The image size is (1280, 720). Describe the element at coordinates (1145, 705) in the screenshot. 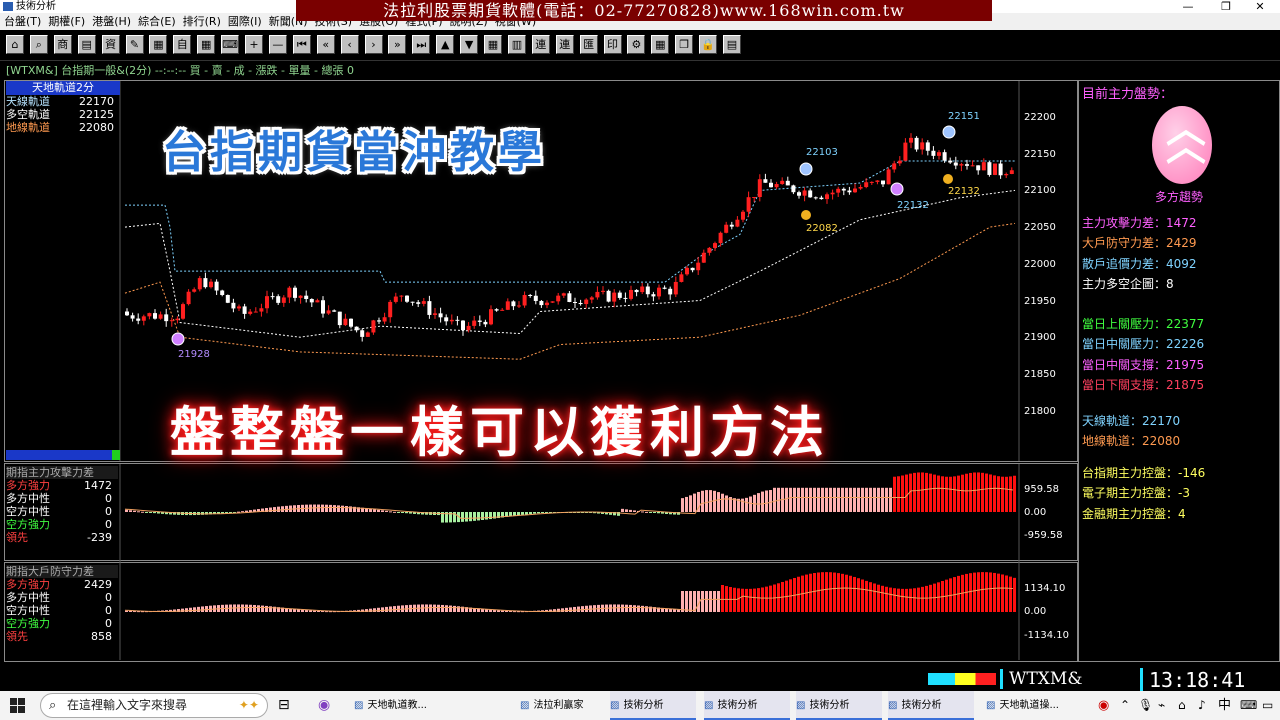

I see `tray-mic-icon: 🎙` at that location.